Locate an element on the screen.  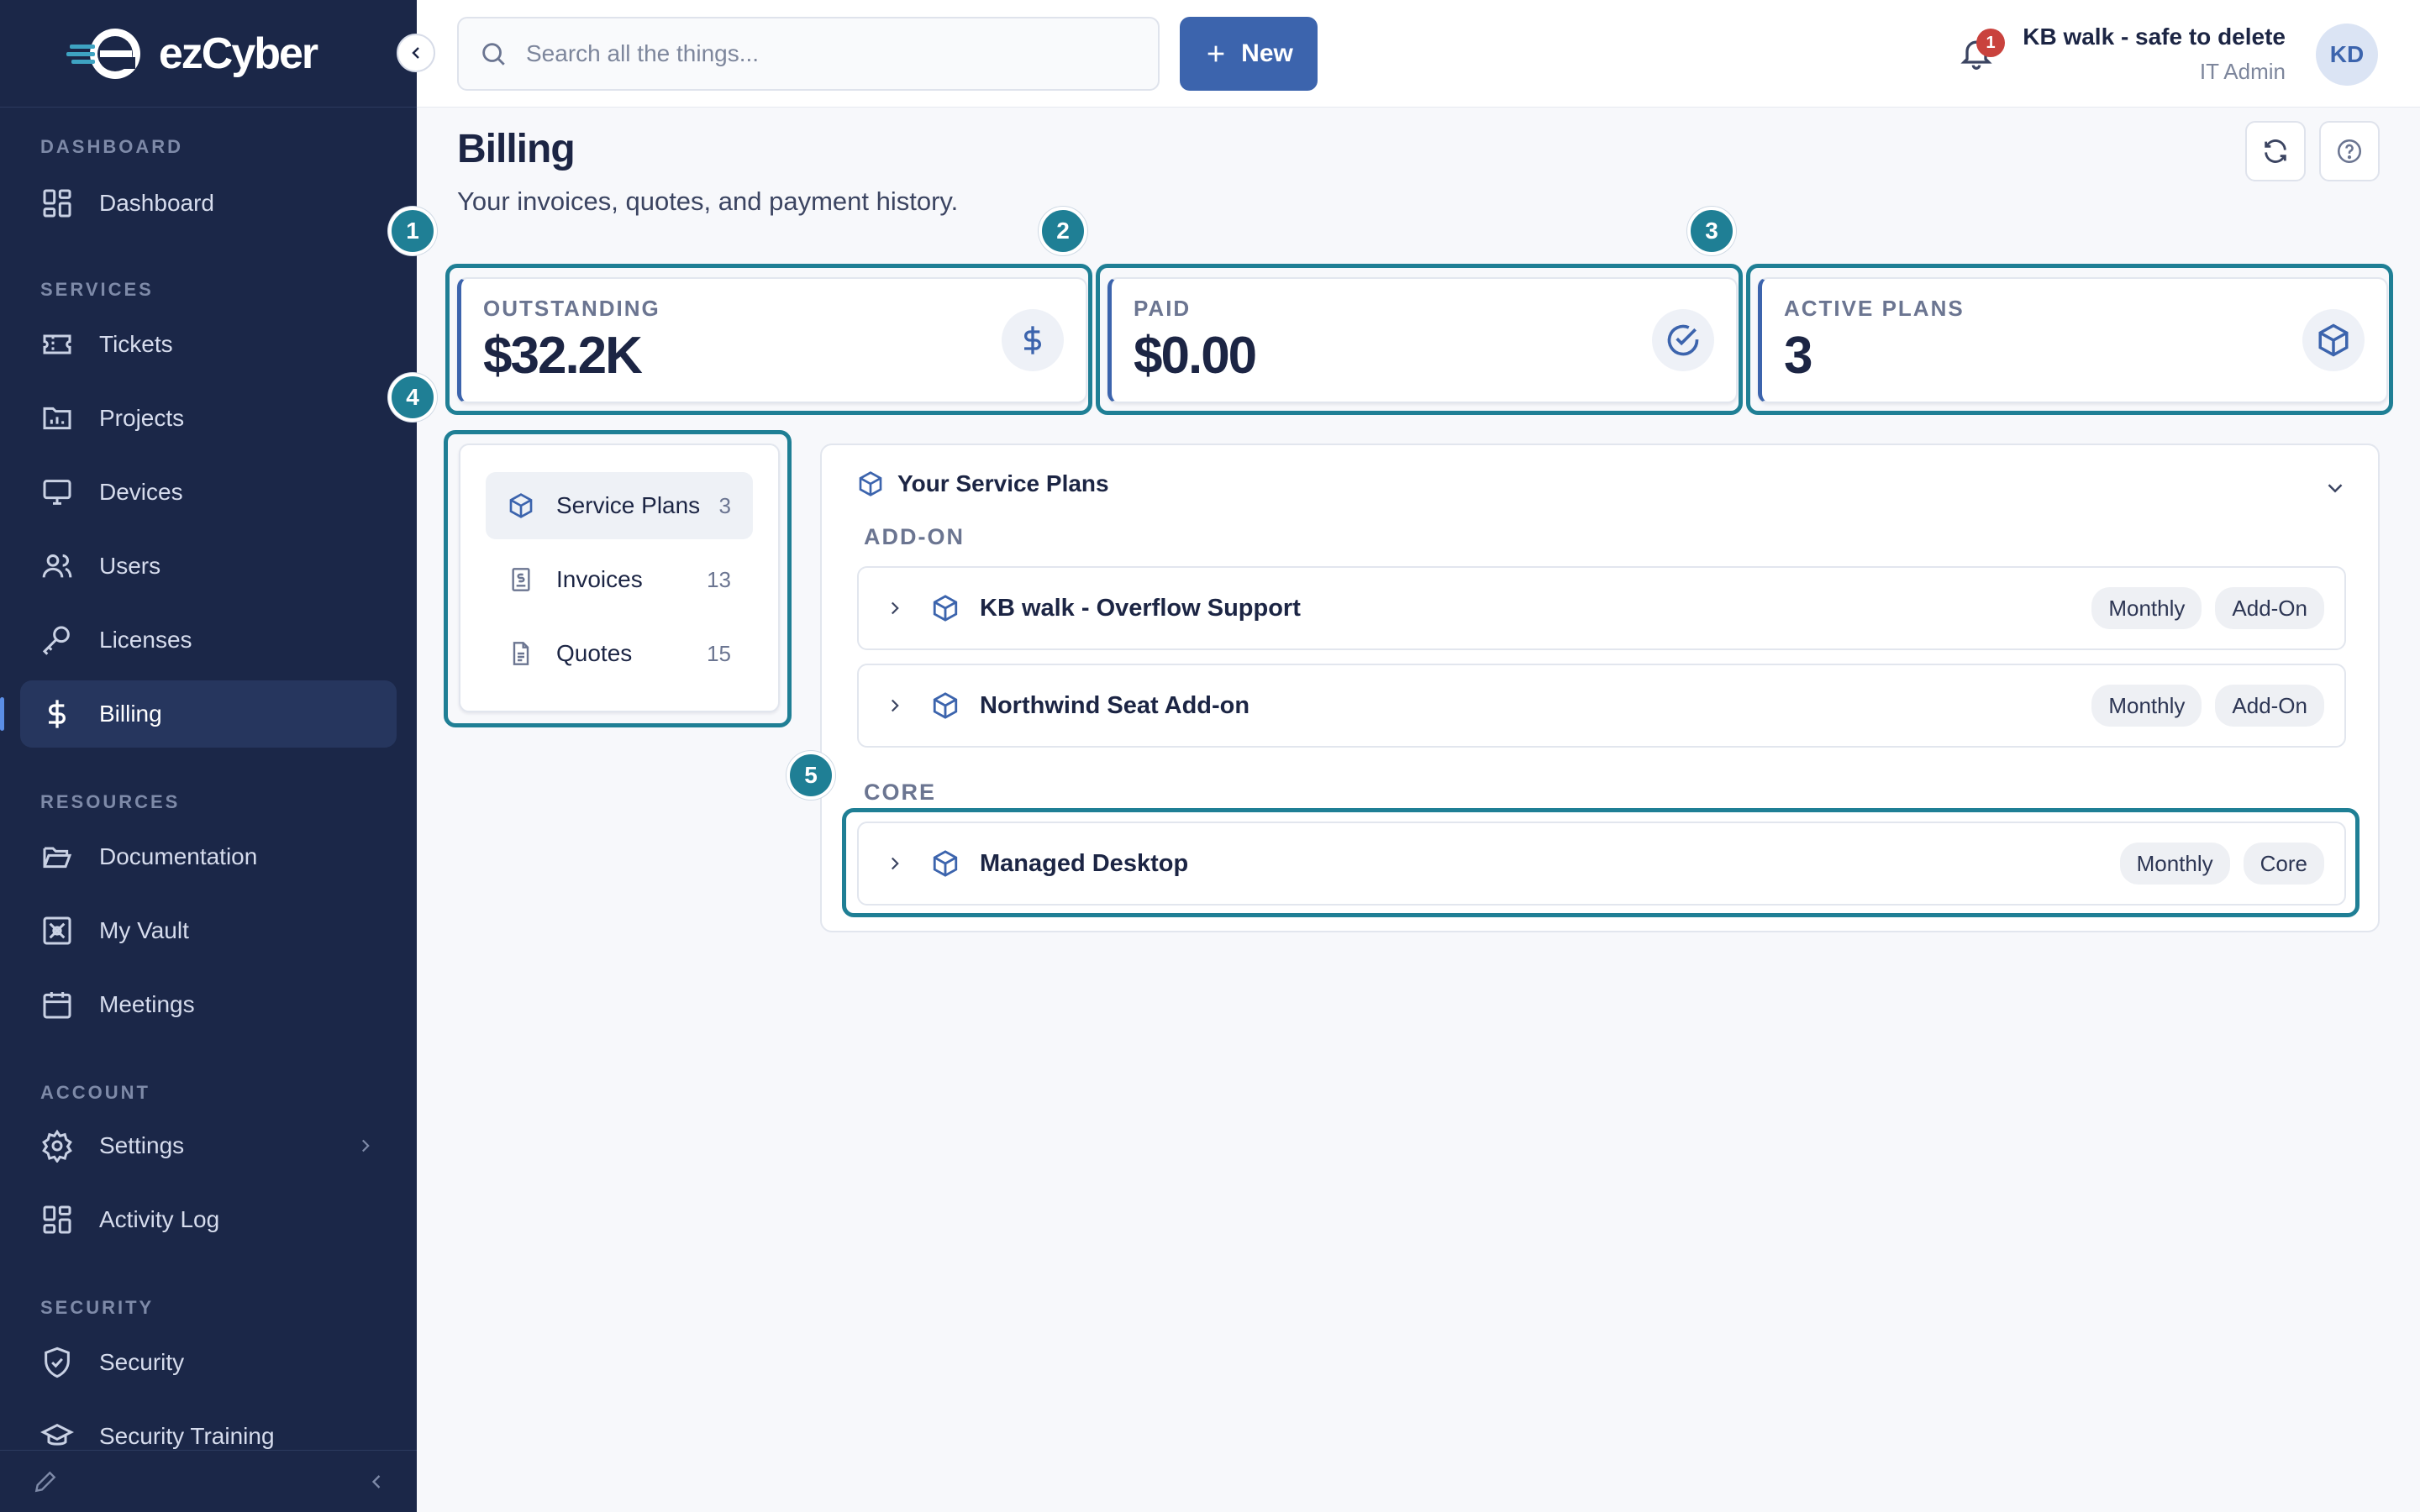
sidebar-item-tickets: Tickets is located at coordinates (208, 344).